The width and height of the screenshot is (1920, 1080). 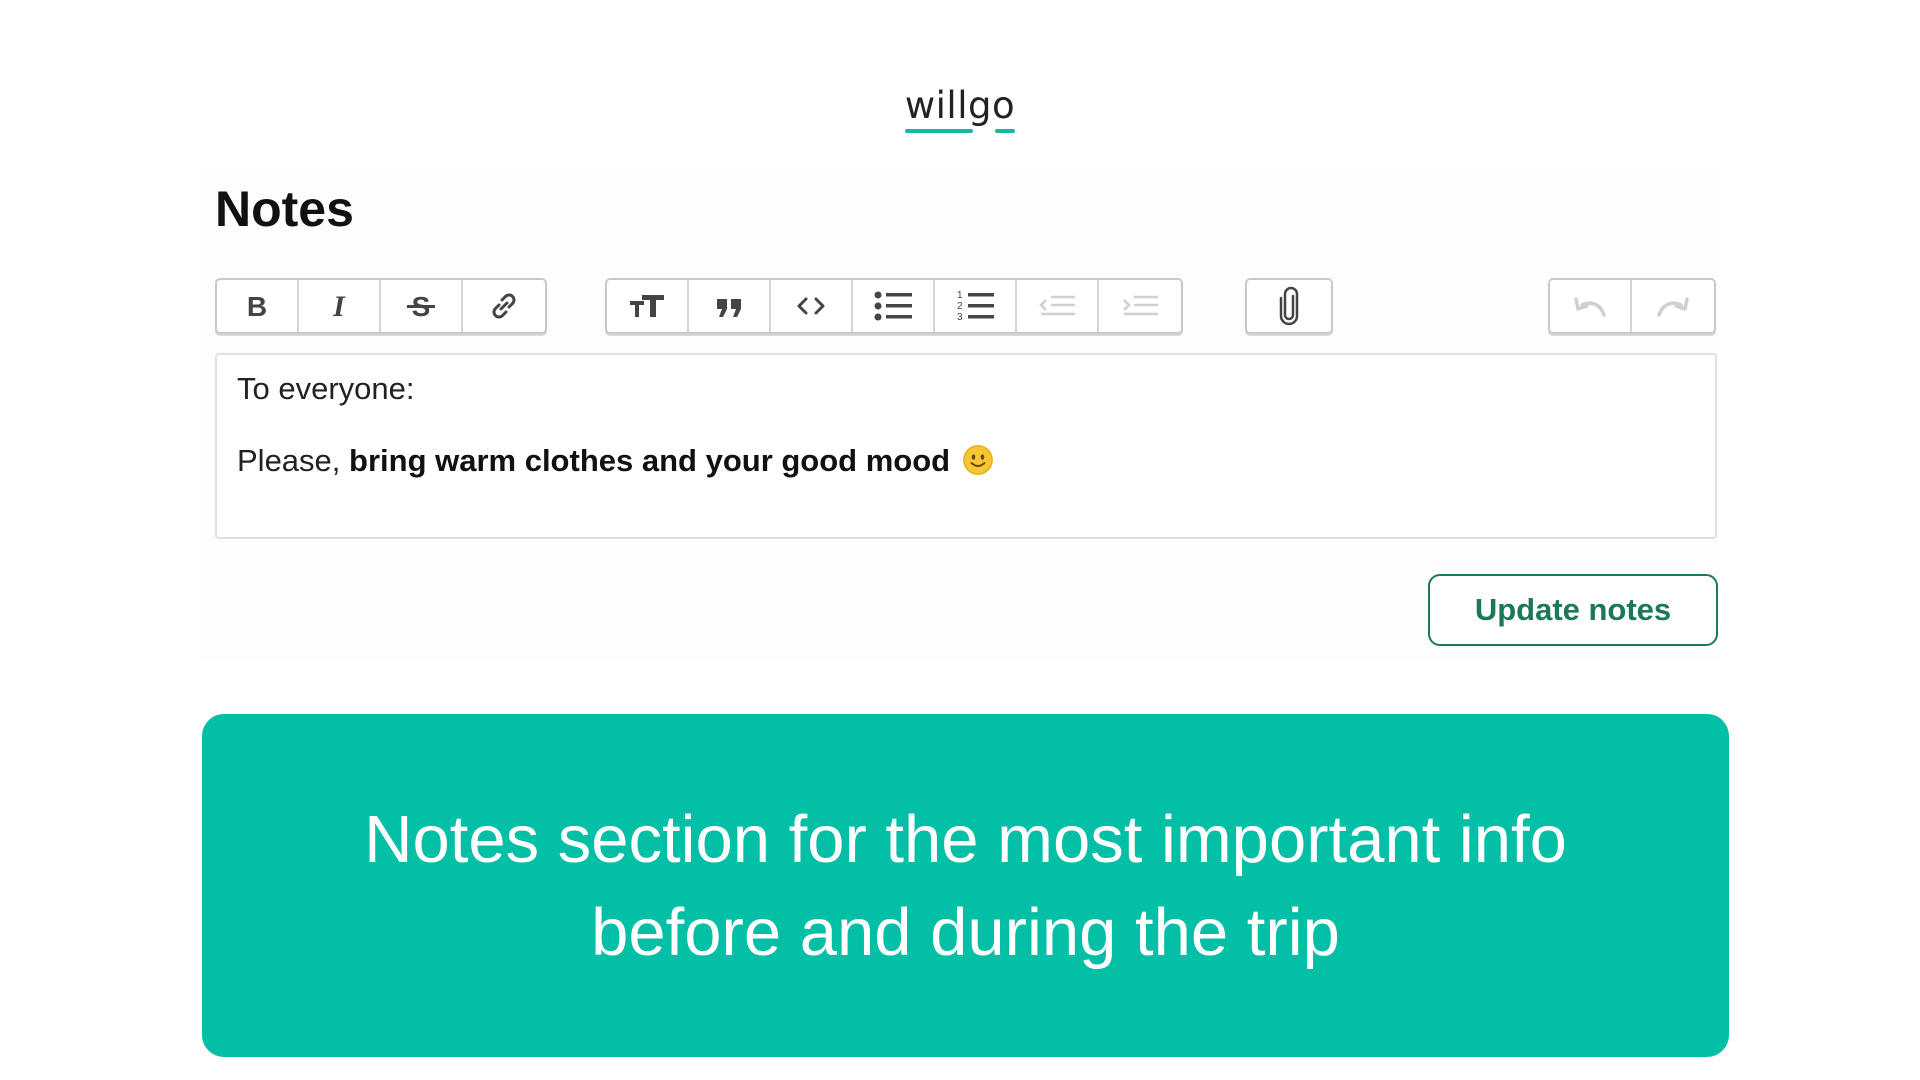 What do you see at coordinates (293, 460) in the screenshot?
I see `editor-line-2-prefix: Please,` at bounding box center [293, 460].